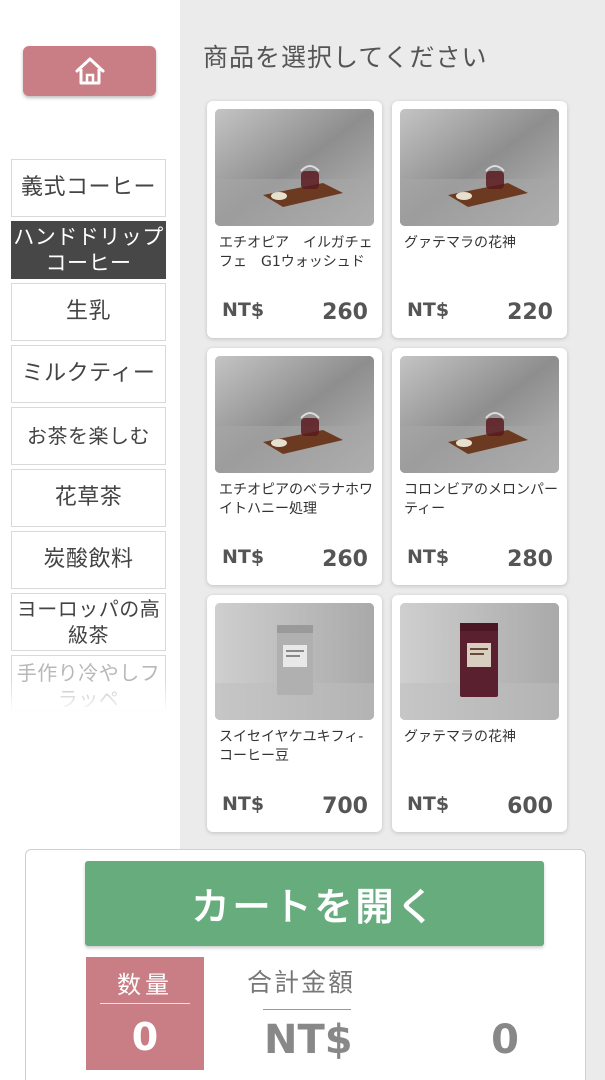 This screenshot has width=605, height=1080. Describe the element at coordinates (145, 1003) in the screenshot. I see `quantity-divider` at that location.